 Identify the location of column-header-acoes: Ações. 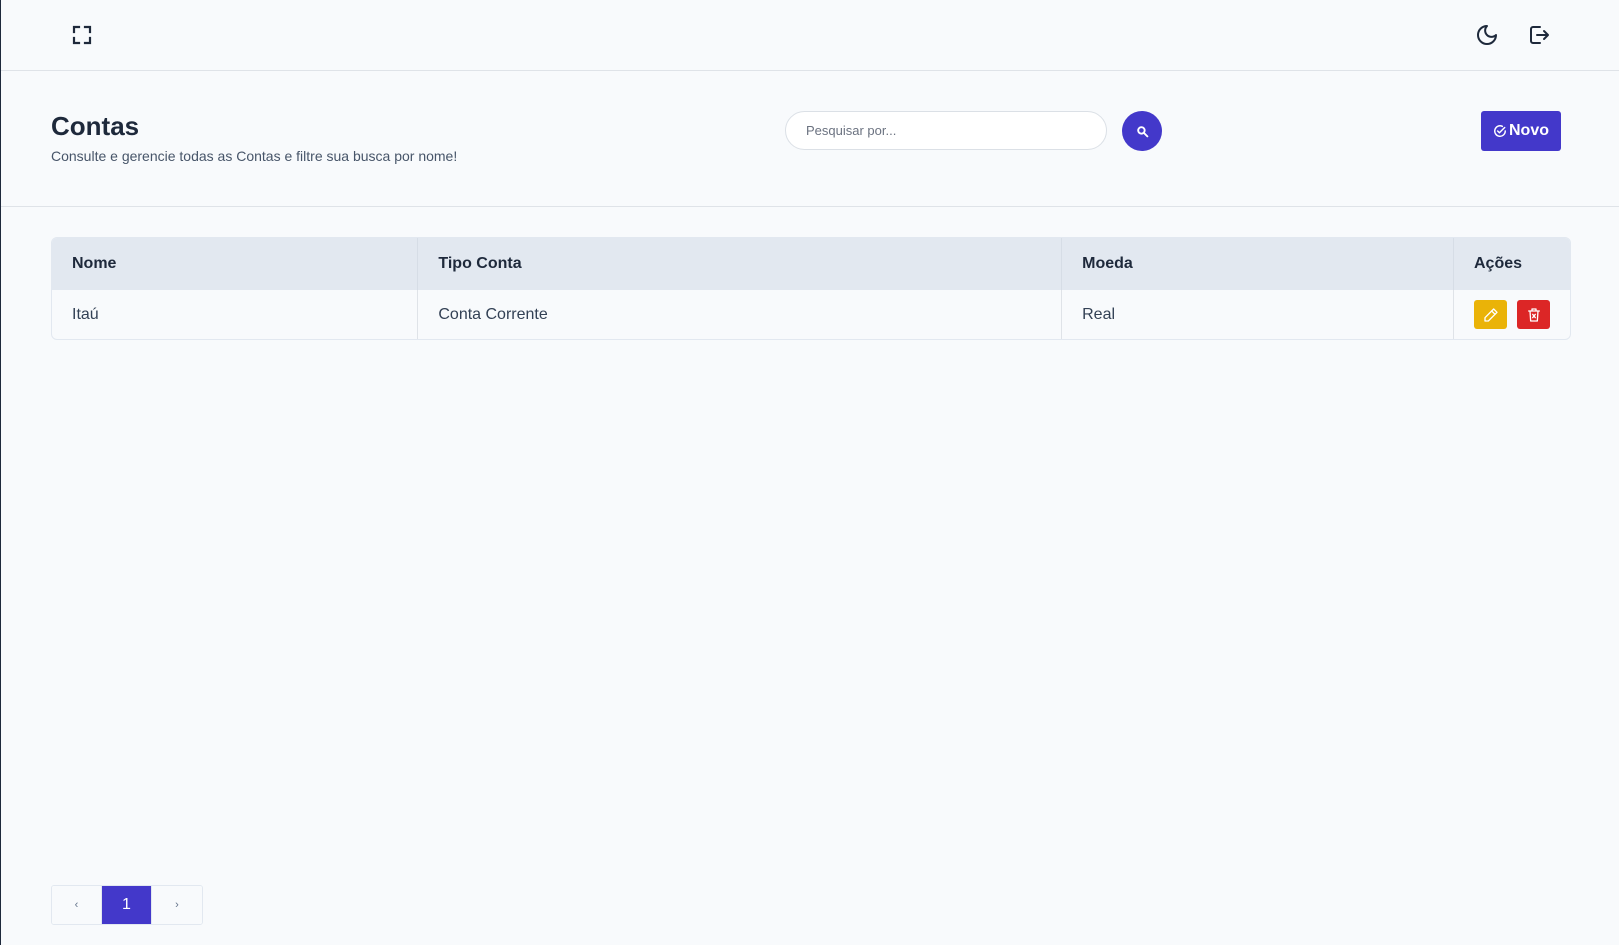
(1498, 263).